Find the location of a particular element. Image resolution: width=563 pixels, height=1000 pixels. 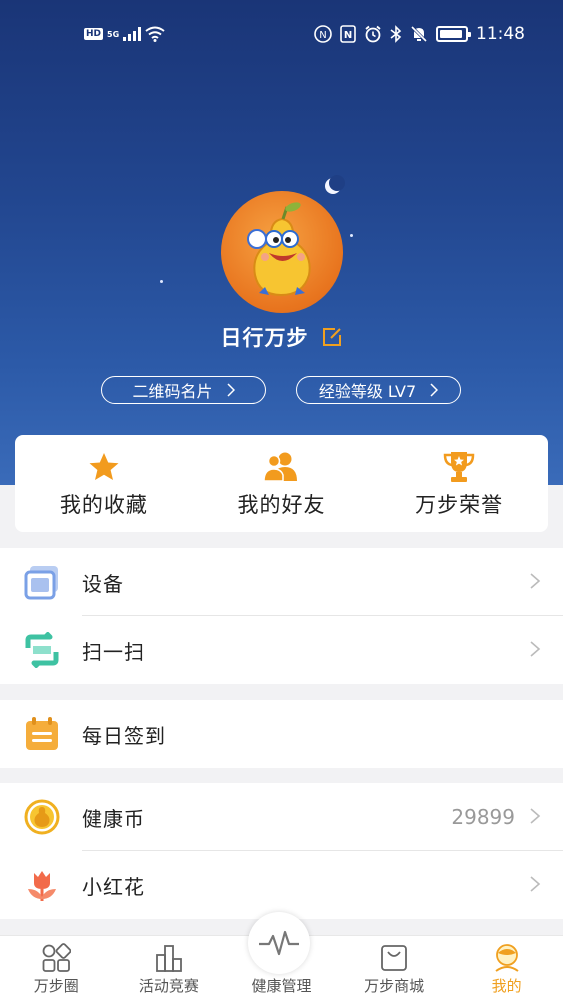

favorites-label: 我的收藏 is located at coordinates (103, 504).